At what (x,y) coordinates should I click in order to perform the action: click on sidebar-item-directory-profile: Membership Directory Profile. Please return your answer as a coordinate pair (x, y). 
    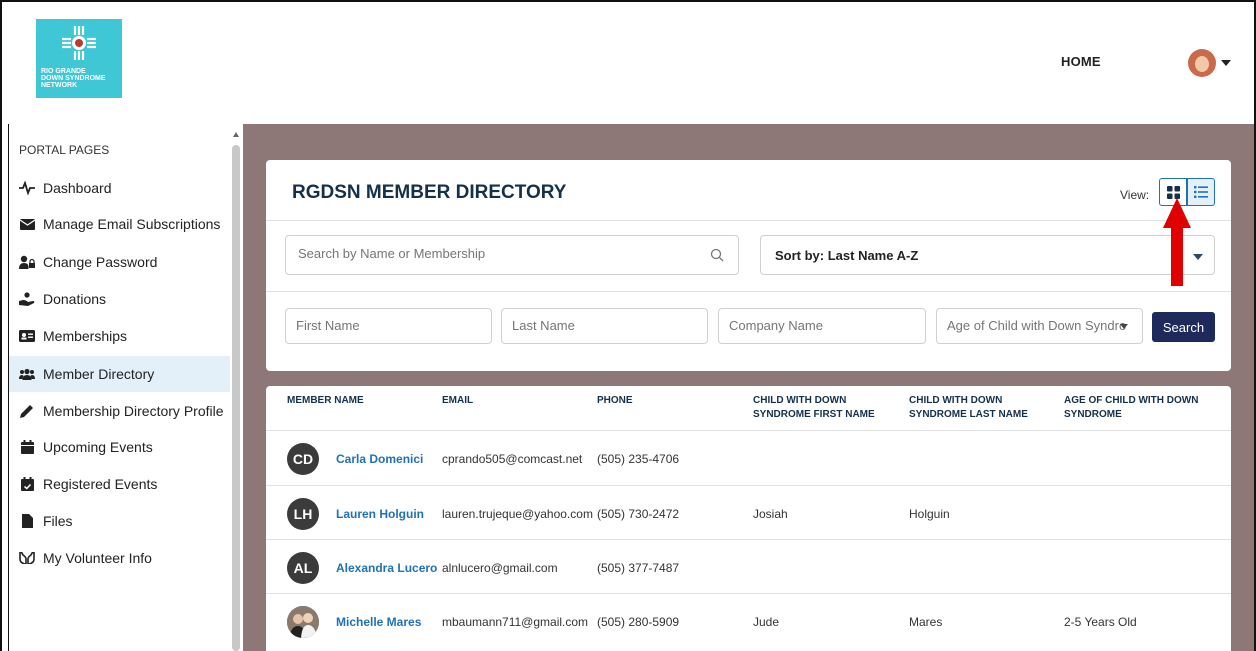
    Looking at the image, I should click on (120, 411).